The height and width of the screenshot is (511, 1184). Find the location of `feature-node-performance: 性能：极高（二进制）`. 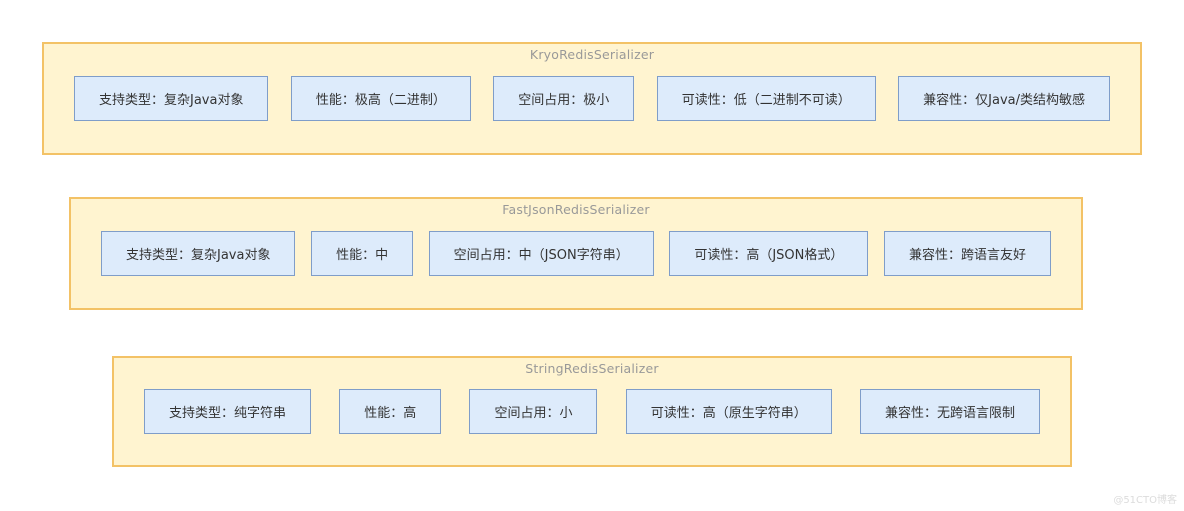

feature-node-performance: 性能：极高（二进制） is located at coordinates (380, 98).